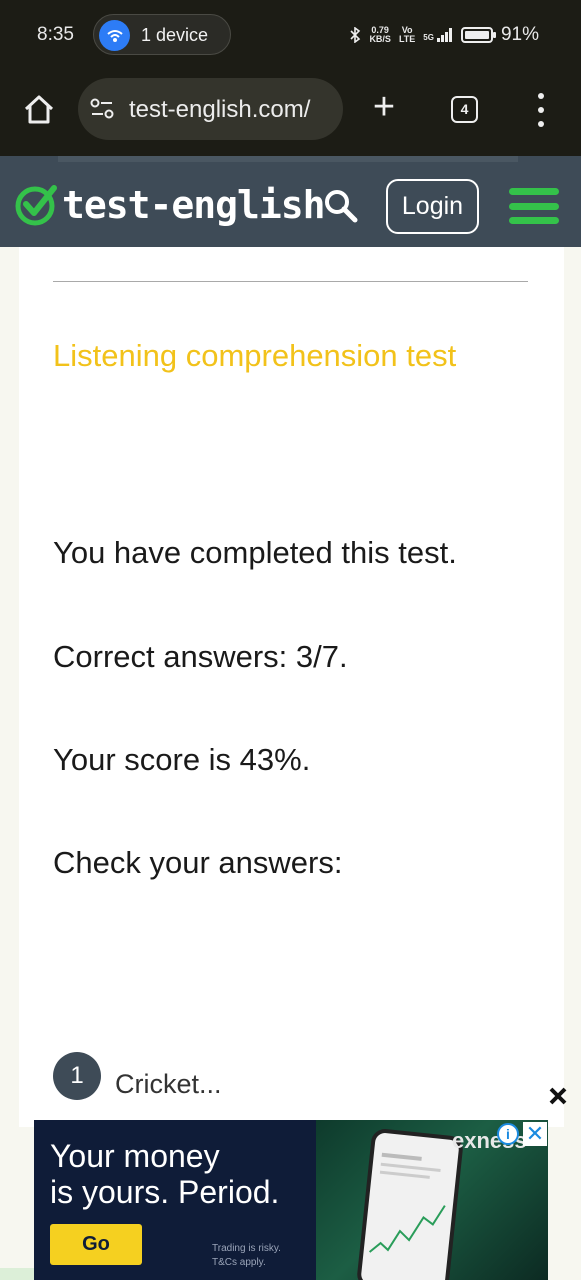  I want to click on status-indicators: 0.79 KB/S Vo LTE 5G 91%, so click(444, 35).